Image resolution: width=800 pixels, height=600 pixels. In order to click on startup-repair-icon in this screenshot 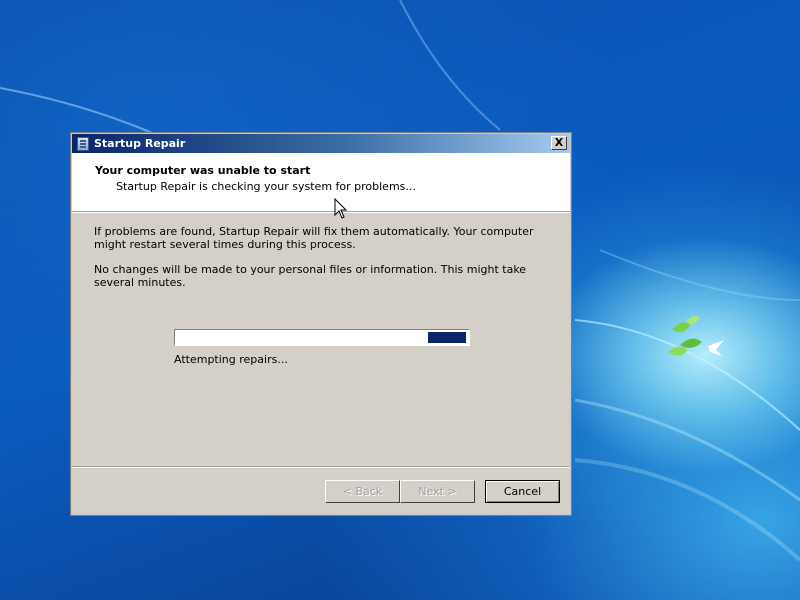, I will do `click(83, 143)`.